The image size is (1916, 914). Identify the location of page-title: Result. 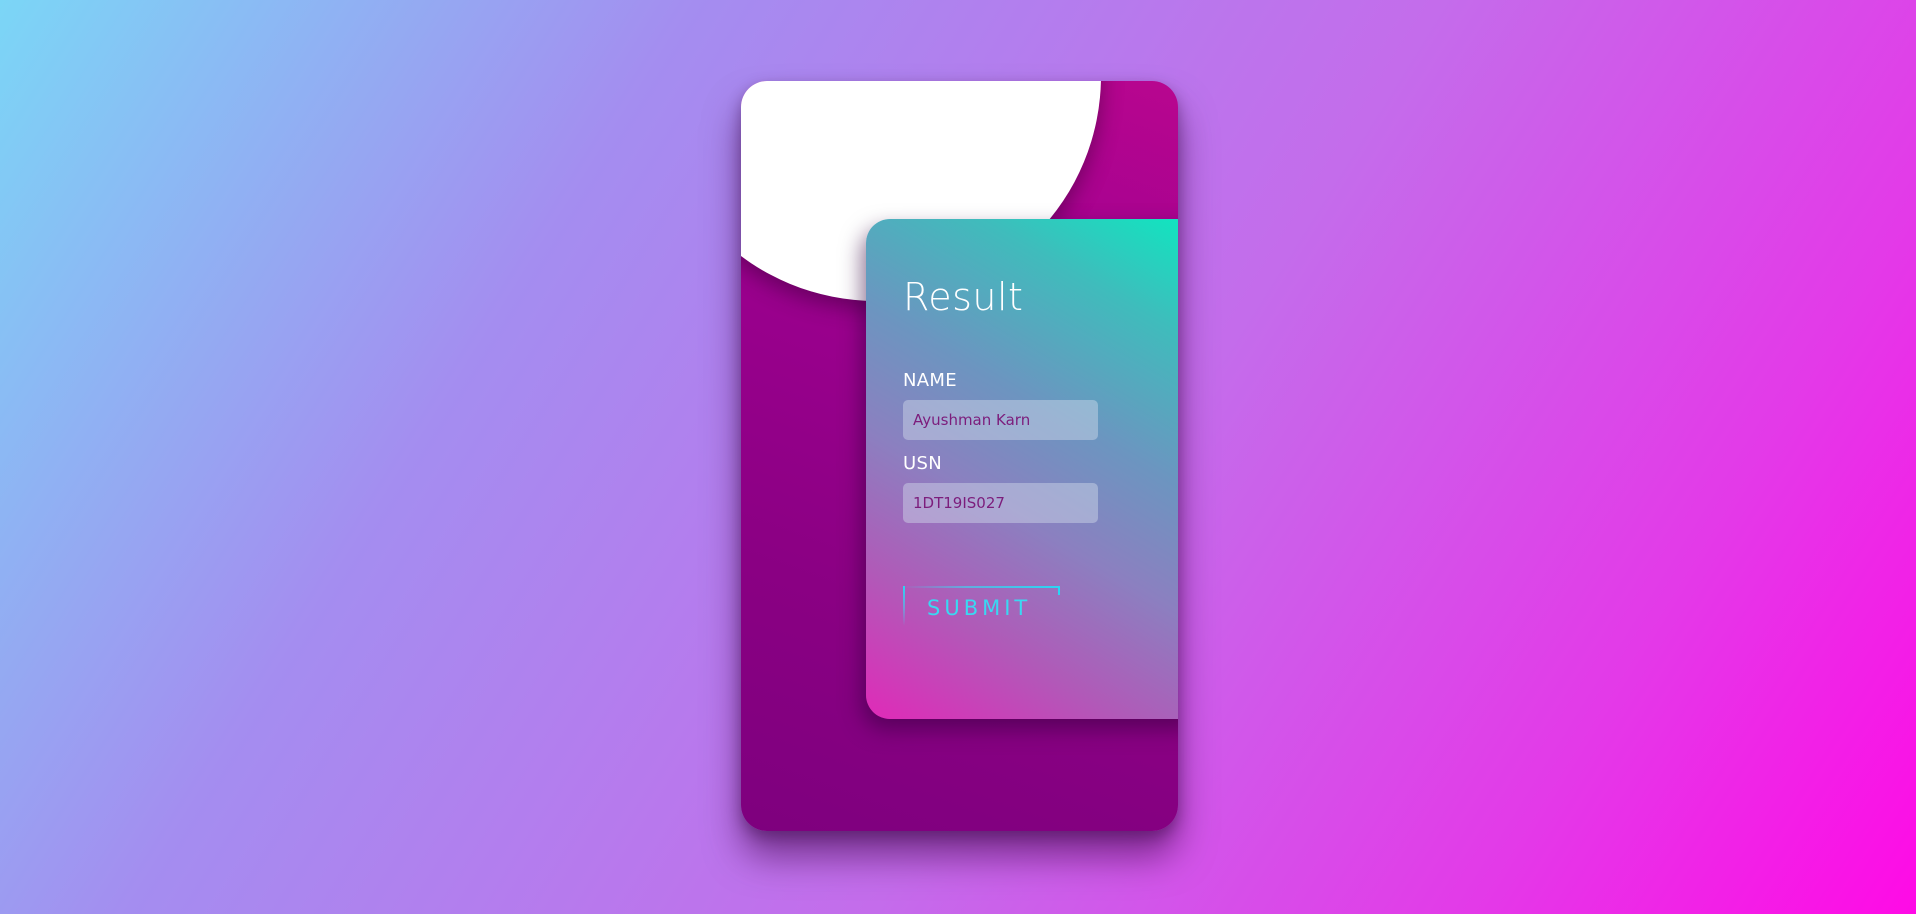
(963, 297).